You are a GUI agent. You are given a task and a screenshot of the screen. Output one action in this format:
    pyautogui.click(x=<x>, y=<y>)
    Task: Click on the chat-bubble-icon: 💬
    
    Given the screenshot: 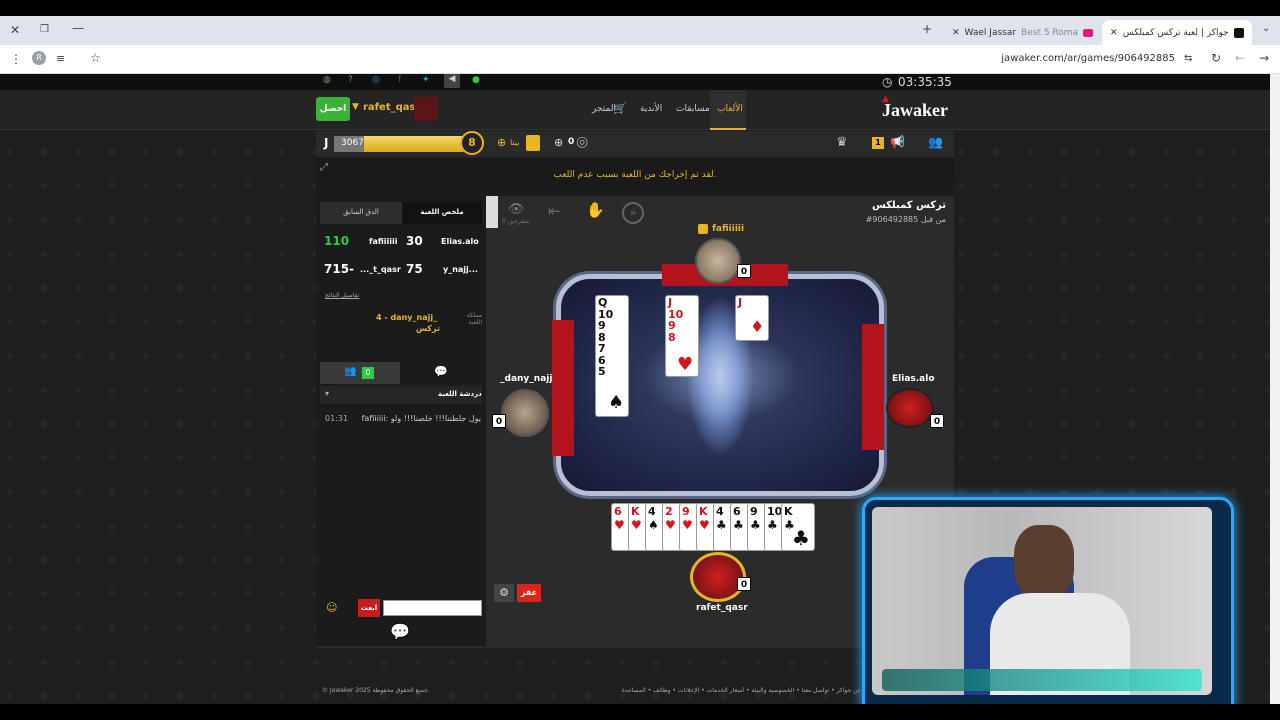 What is the action you would take?
    pyautogui.click(x=441, y=371)
    